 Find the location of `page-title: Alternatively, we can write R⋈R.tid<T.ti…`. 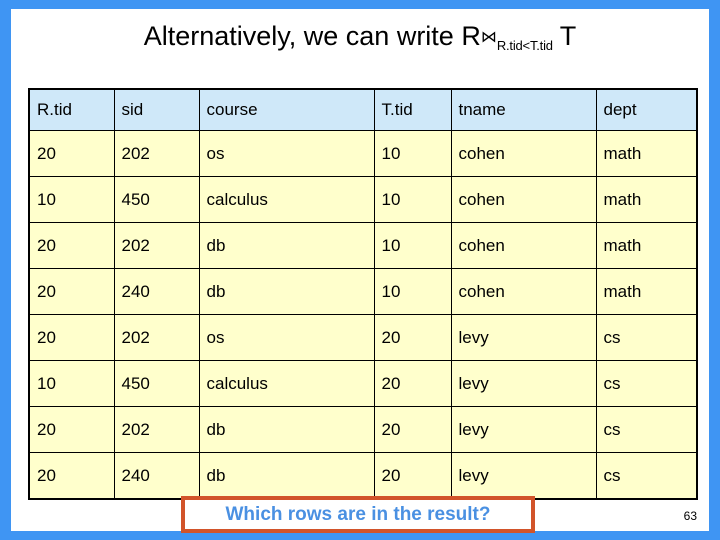

page-title: Alternatively, we can write R⋈R.tid<T.ti… is located at coordinates (360, 37).